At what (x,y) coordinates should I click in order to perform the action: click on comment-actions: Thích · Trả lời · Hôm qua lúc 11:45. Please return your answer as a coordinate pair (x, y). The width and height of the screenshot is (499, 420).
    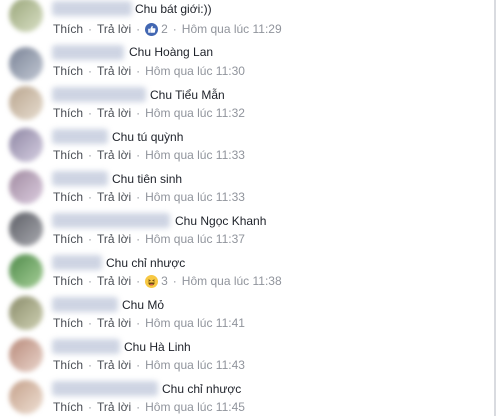
    Looking at the image, I should click on (149, 407).